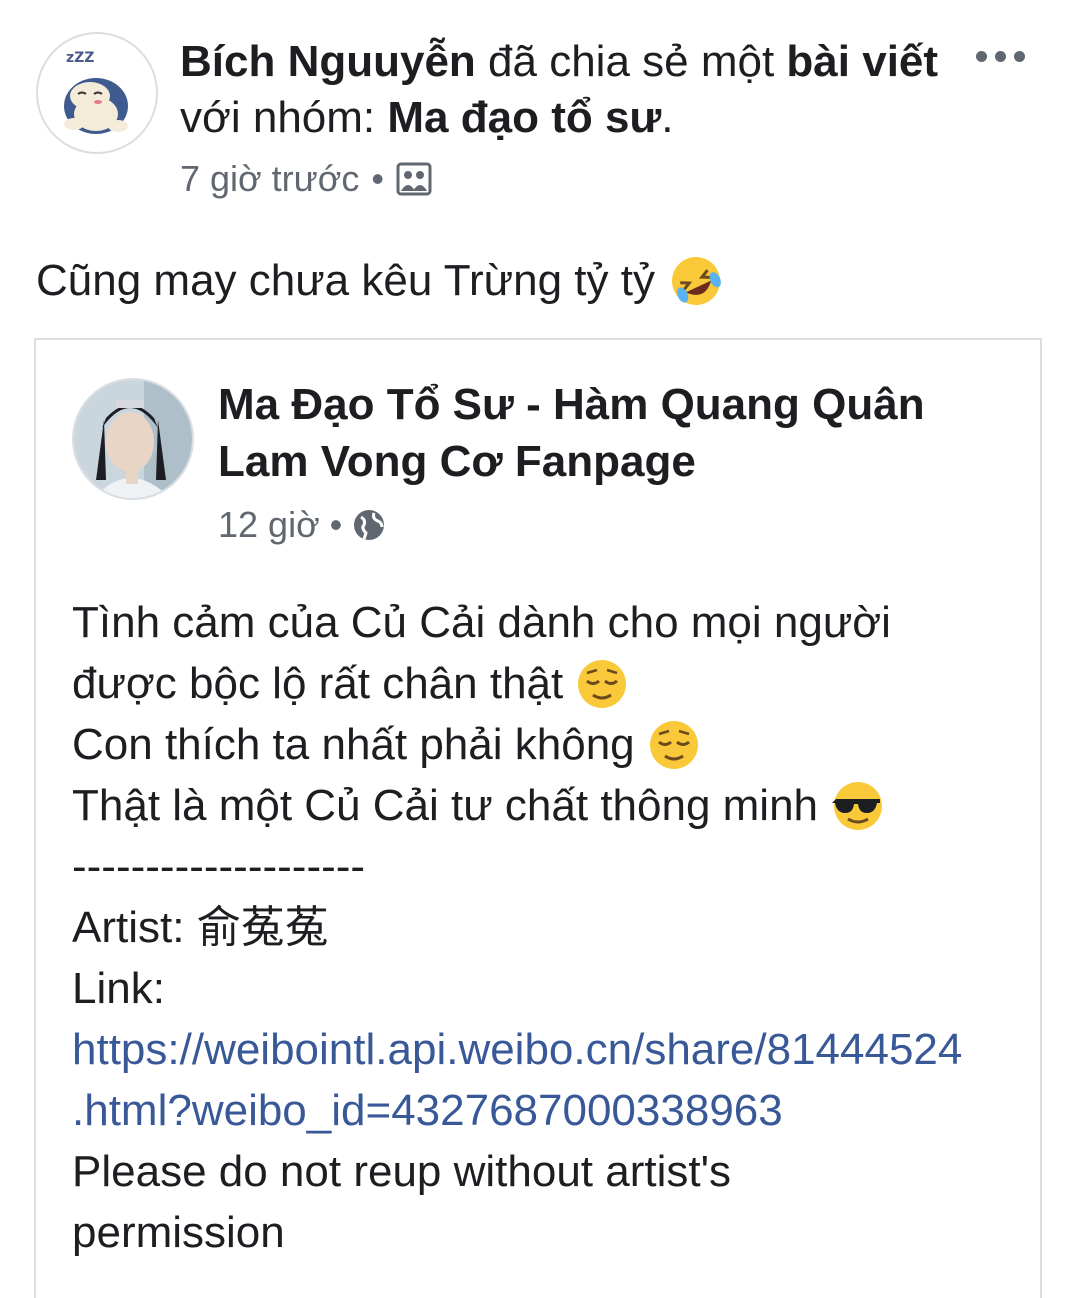 The width and height of the screenshot is (1079, 1298). What do you see at coordinates (524, 117) in the screenshot?
I see `group-name-link: Ma đạo tổ sư` at bounding box center [524, 117].